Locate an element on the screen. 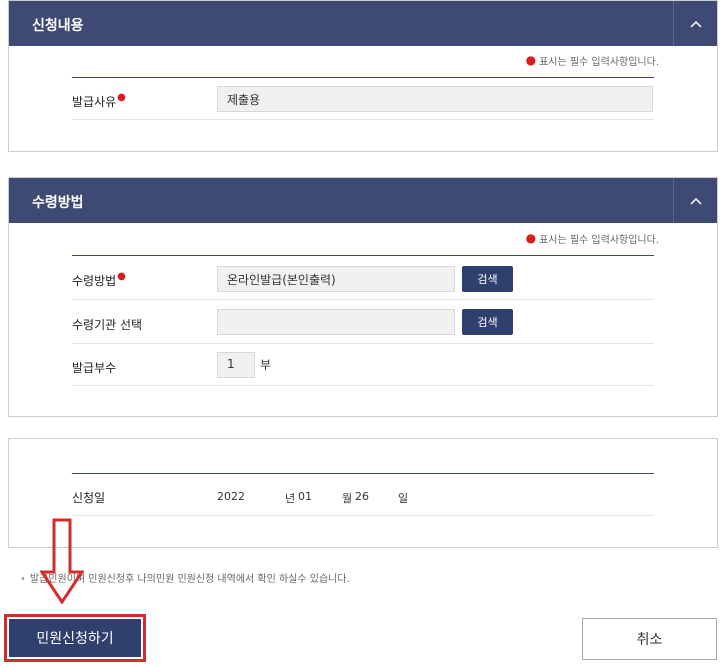  method-search-button: 검색 is located at coordinates (487, 279).